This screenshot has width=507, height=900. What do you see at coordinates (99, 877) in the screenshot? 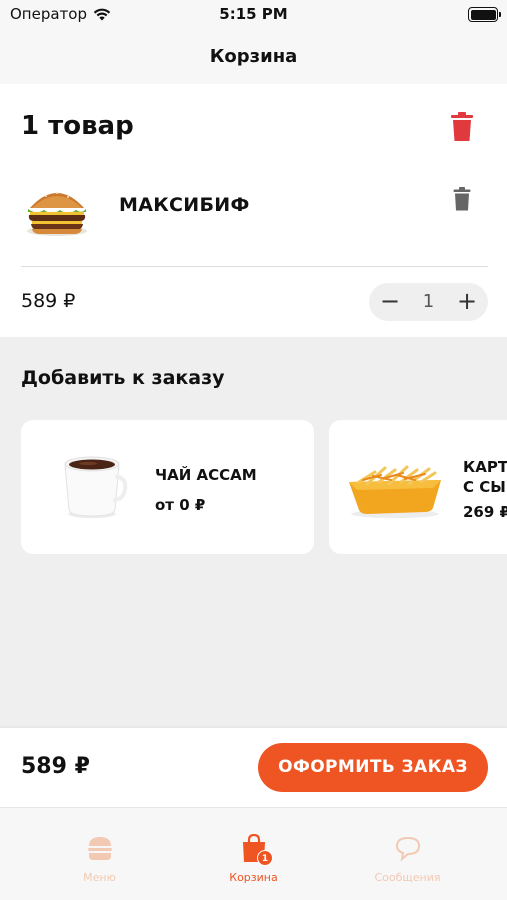
I see `tab-label: Меню` at bounding box center [99, 877].